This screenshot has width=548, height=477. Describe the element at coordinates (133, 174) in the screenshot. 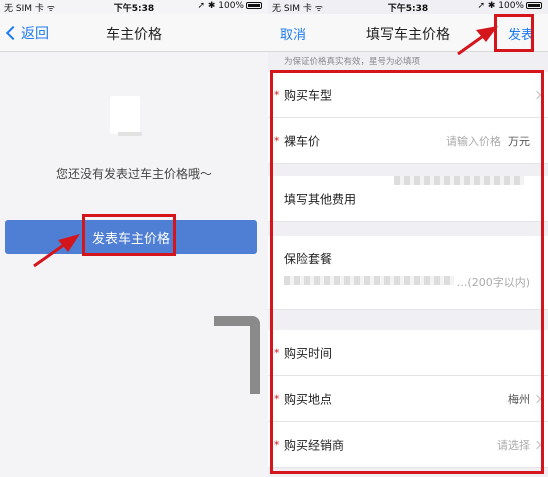

I see `empty-state-message: 您还没有发表过车主价格哦～` at that location.